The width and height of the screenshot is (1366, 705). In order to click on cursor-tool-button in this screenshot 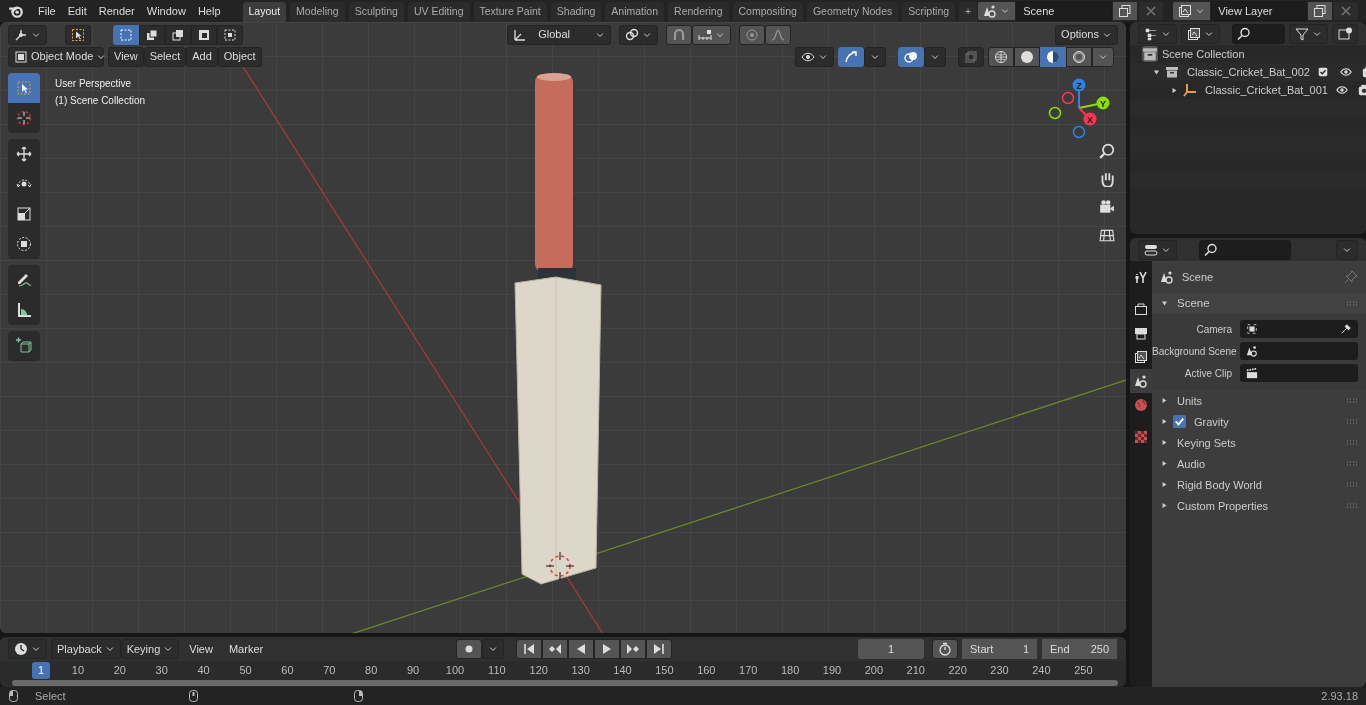, I will do `click(24, 118)`.